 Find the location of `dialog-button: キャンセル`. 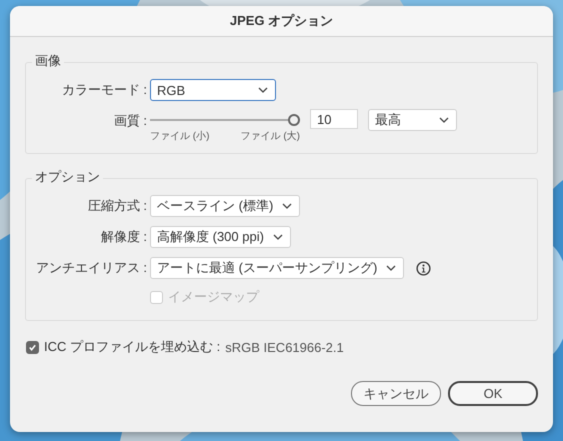

dialog-button: キャンセル is located at coordinates (396, 393).